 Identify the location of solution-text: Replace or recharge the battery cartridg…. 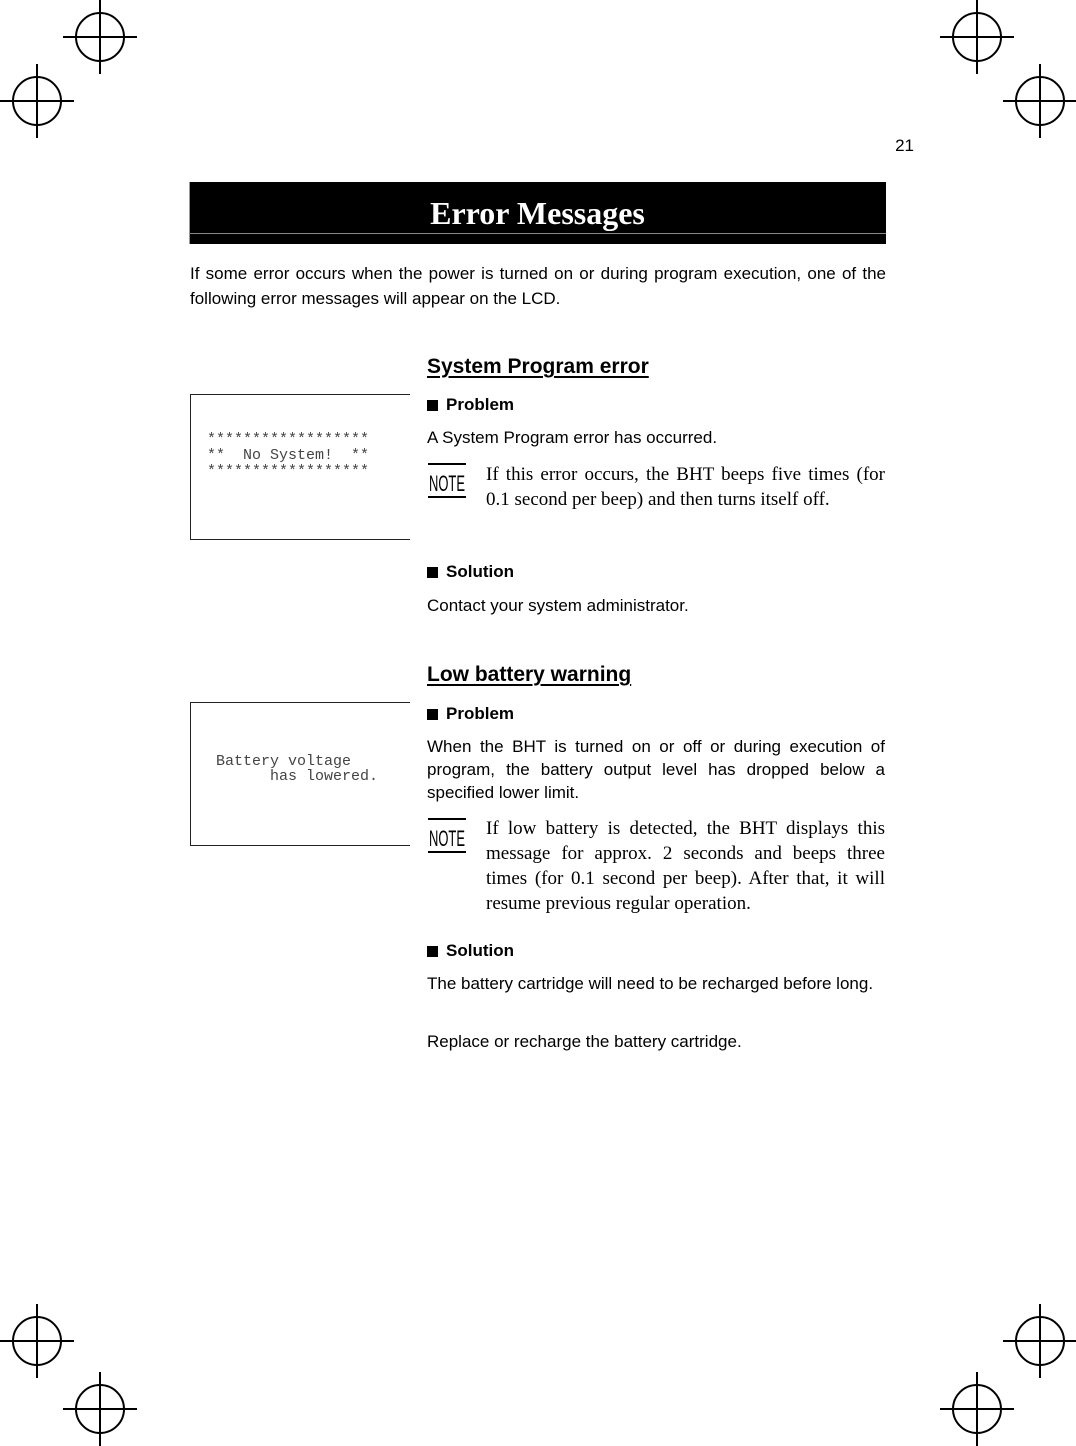
(584, 1041).